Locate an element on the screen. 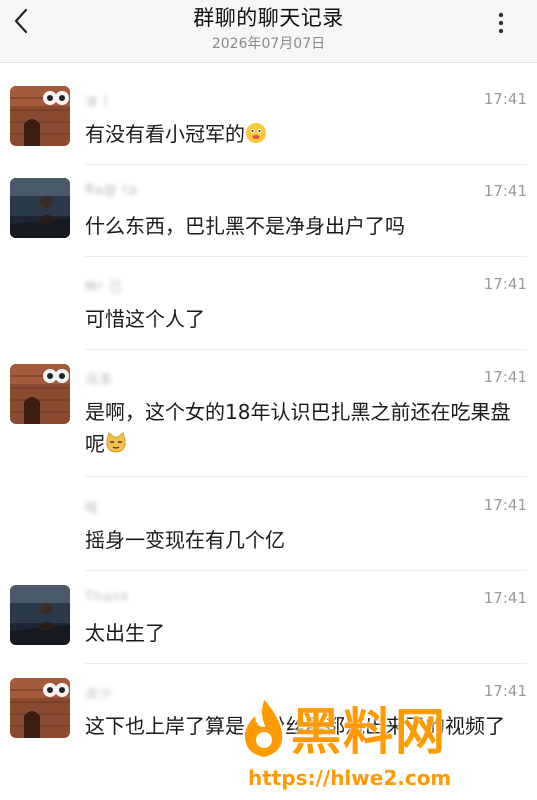 The image size is (537, 800). cat-face-icon is located at coordinates (116, 442).